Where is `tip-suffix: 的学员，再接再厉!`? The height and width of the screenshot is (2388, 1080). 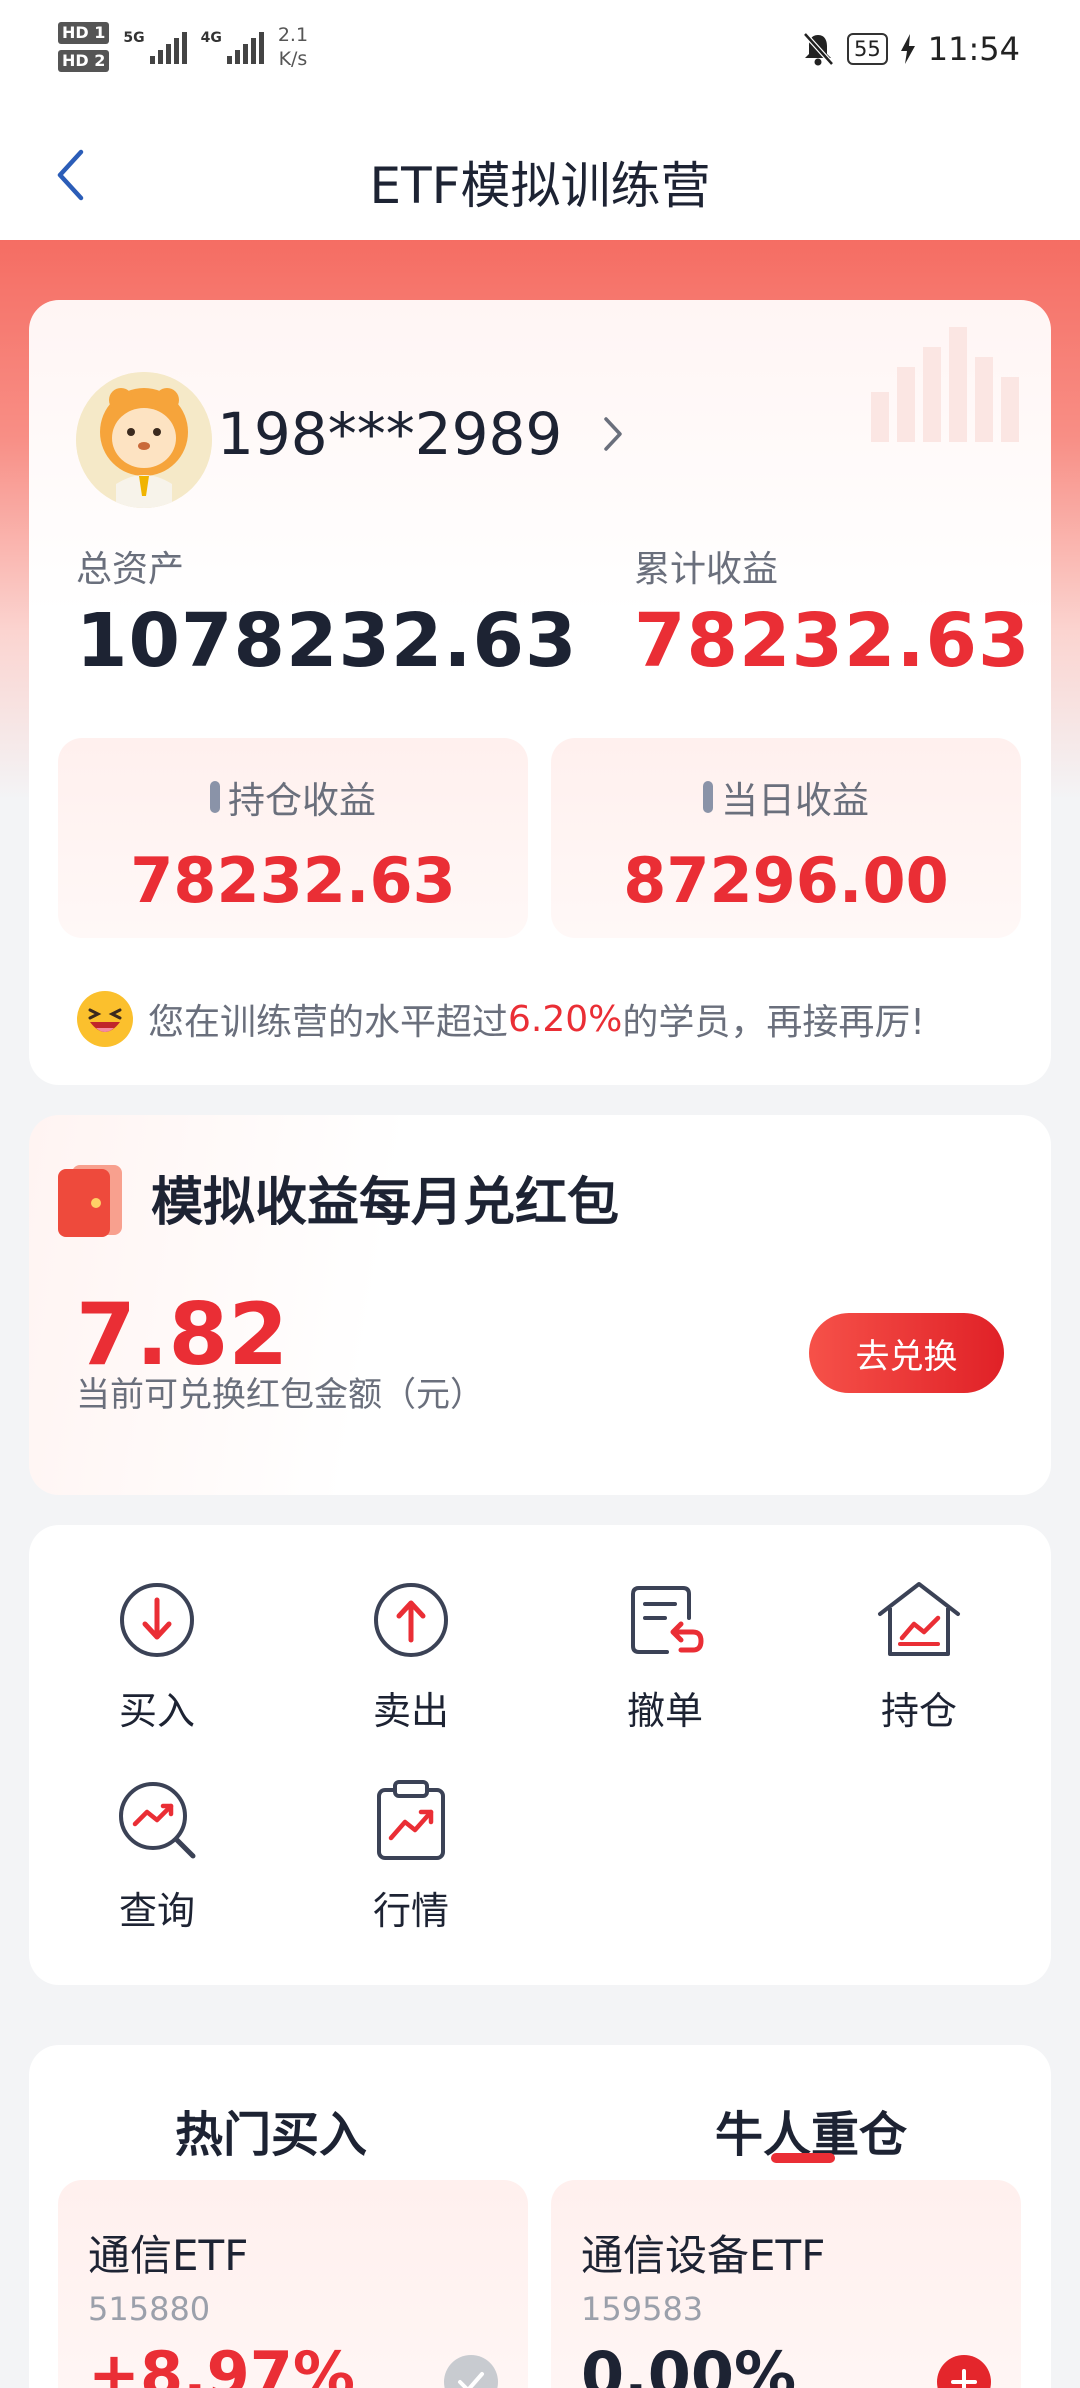
tip-suffix: 的学员，再接再厉! is located at coordinates (773, 1022).